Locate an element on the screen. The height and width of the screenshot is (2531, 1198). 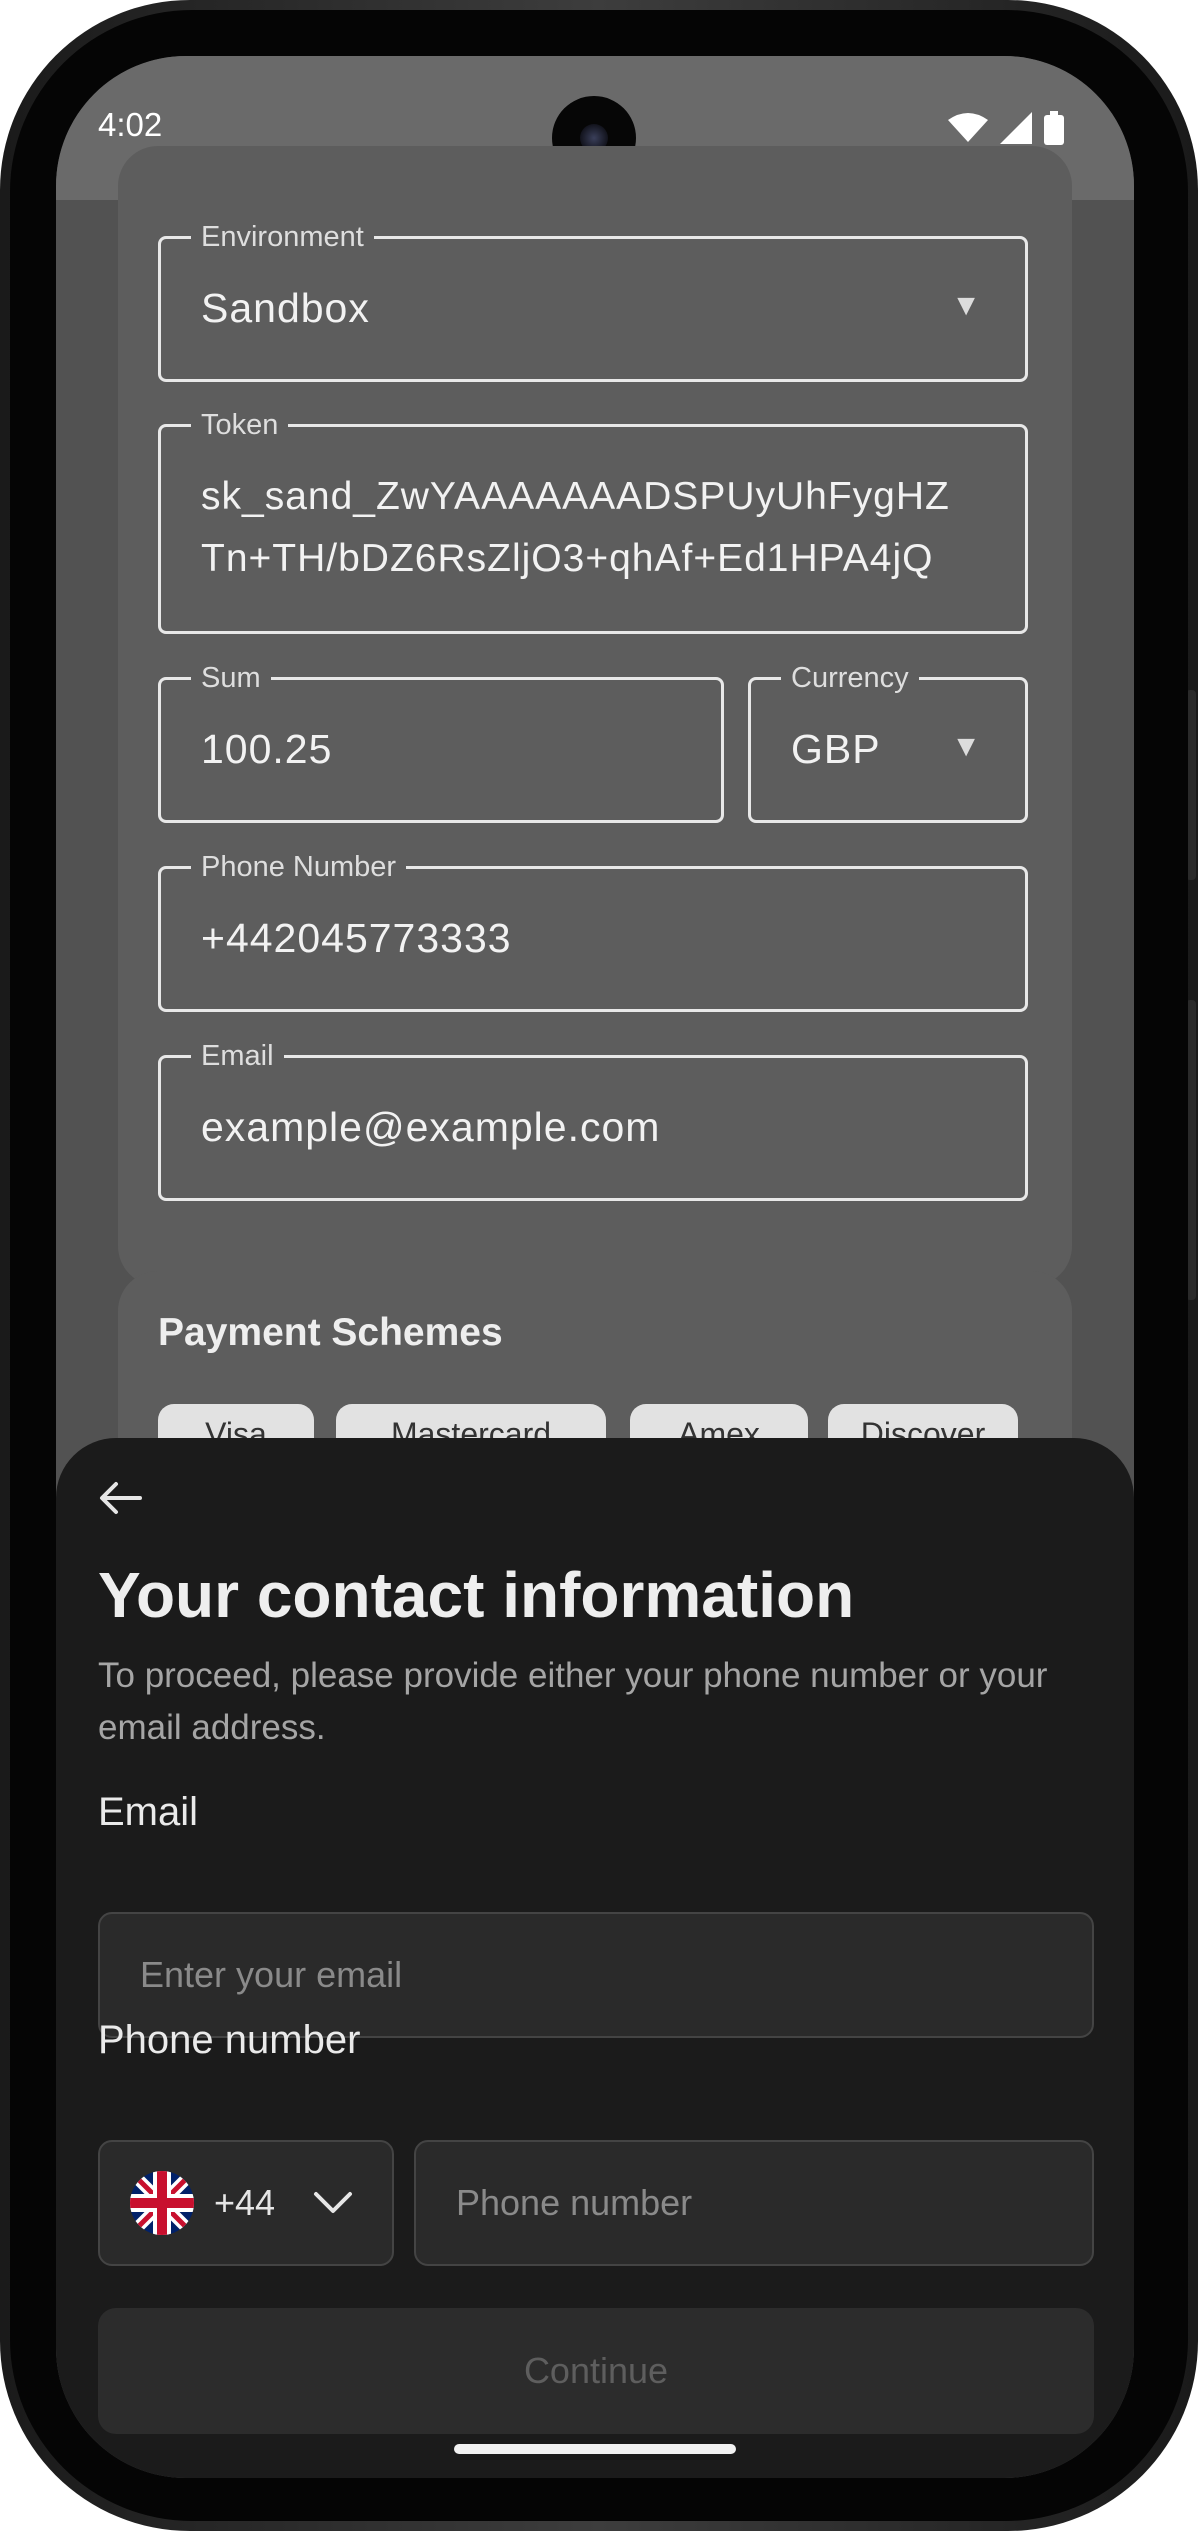
payment-schemes-title: Payment Schemes is located at coordinates (330, 1332).